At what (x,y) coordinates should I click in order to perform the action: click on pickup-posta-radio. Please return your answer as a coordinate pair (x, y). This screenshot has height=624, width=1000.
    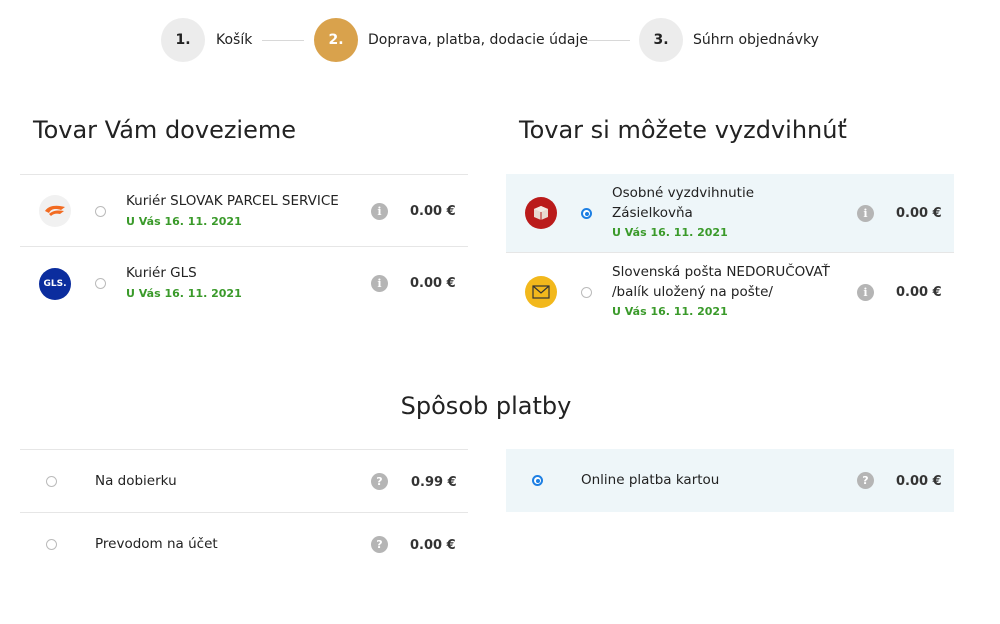
    Looking at the image, I should click on (586, 292).